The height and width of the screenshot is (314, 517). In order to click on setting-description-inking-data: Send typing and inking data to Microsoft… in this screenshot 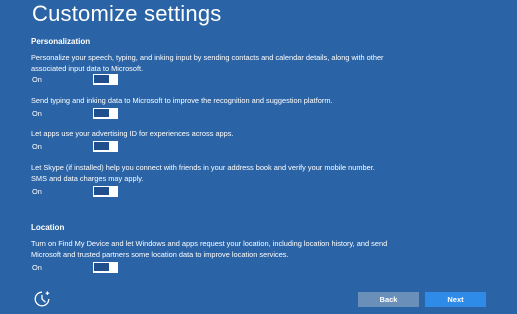, I will do `click(182, 100)`.